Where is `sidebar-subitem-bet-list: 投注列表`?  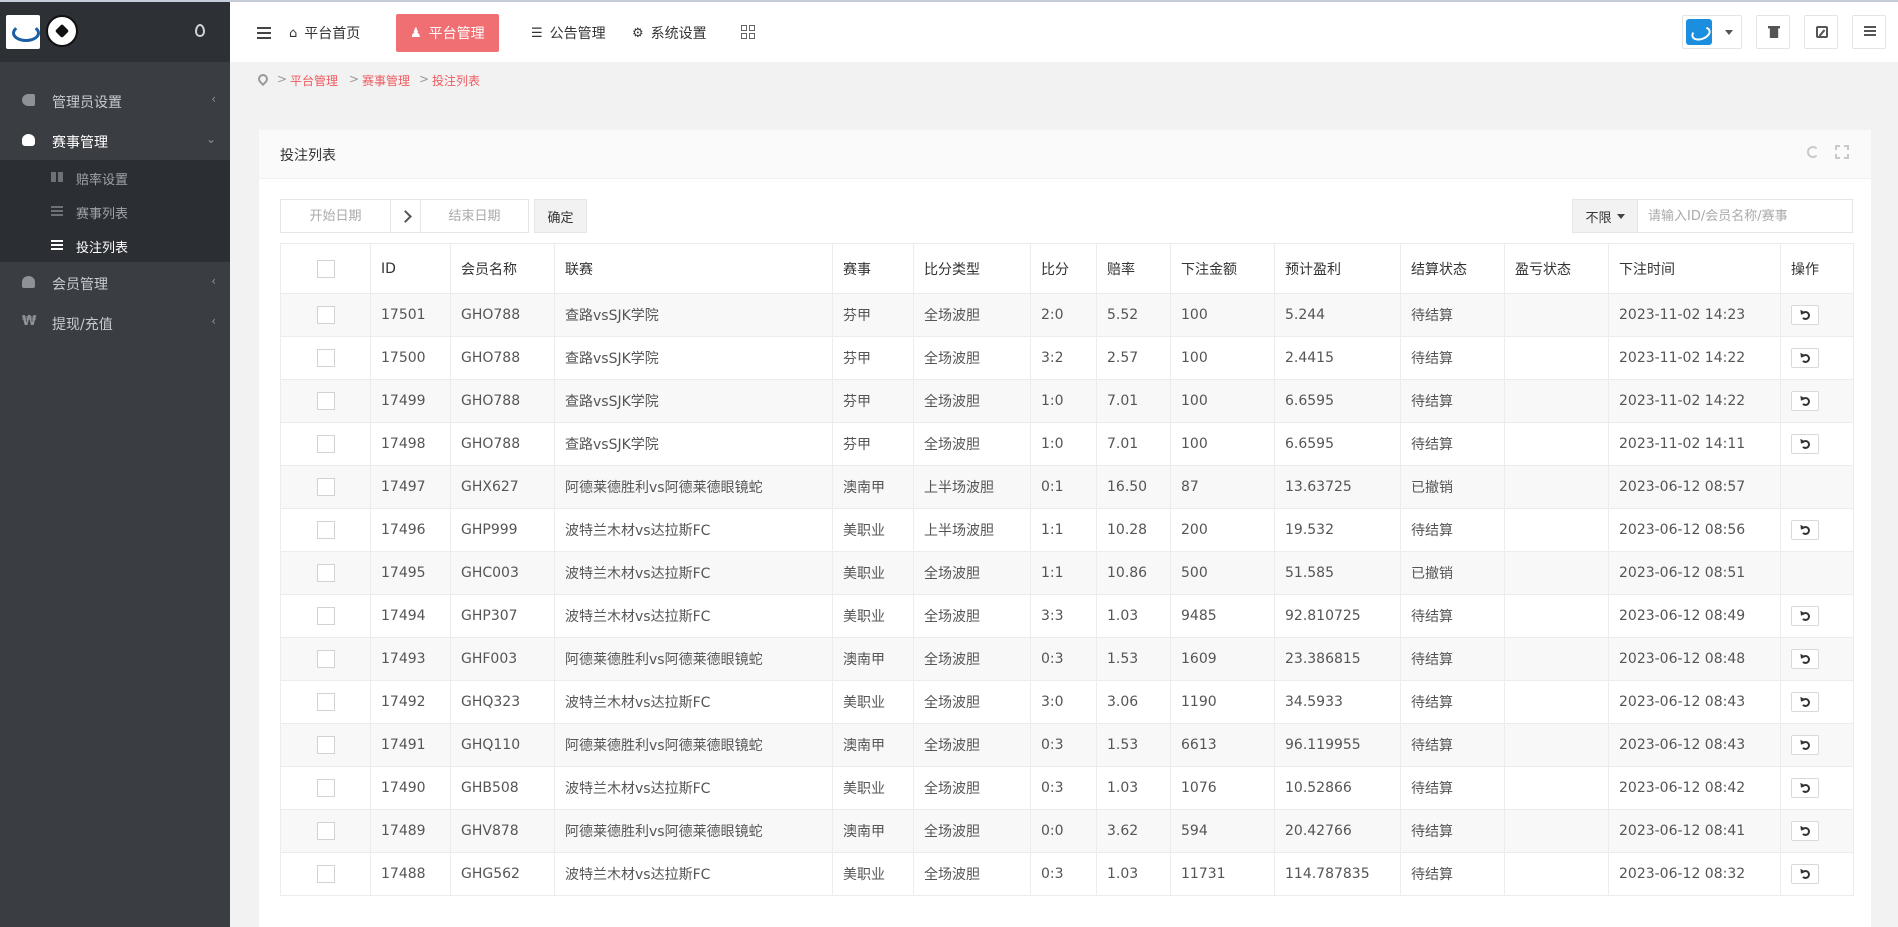 sidebar-subitem-bet-list: 投注列表 is located at coordinates (115, 245).